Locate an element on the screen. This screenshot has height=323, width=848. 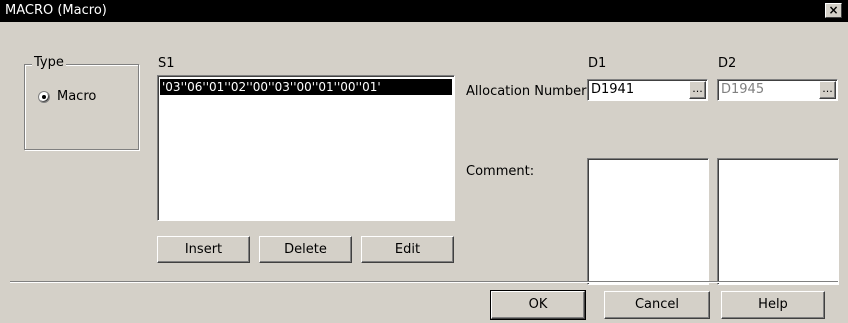
title-bar is located at coordinates (424, 11).